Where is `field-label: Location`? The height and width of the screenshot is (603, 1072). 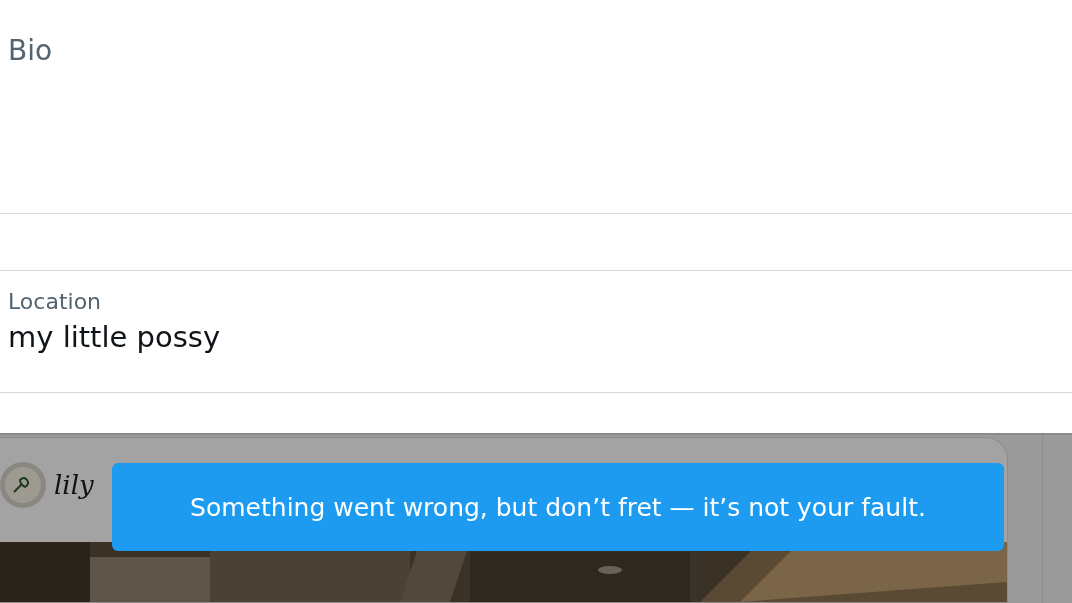 field-label: Location is located at coordinates (55, 302).